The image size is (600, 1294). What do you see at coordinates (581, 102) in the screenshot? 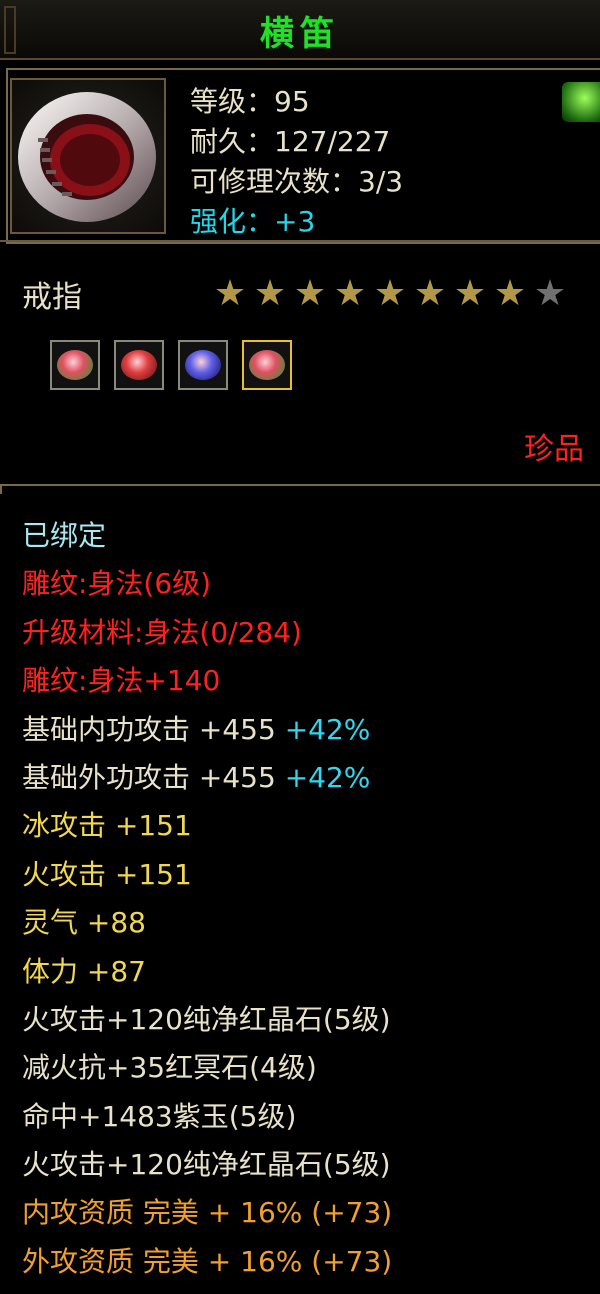
I see `leaf-icon` at bounding box center [581, 102].